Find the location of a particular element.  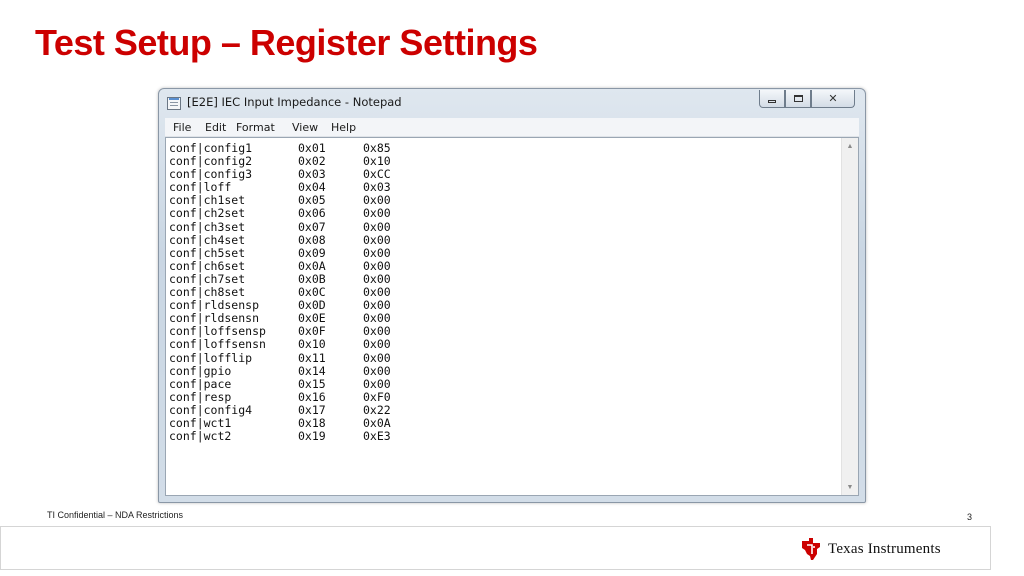

vertical-scrollbar: ▲ ▼ is located at coordinates (849, 316).